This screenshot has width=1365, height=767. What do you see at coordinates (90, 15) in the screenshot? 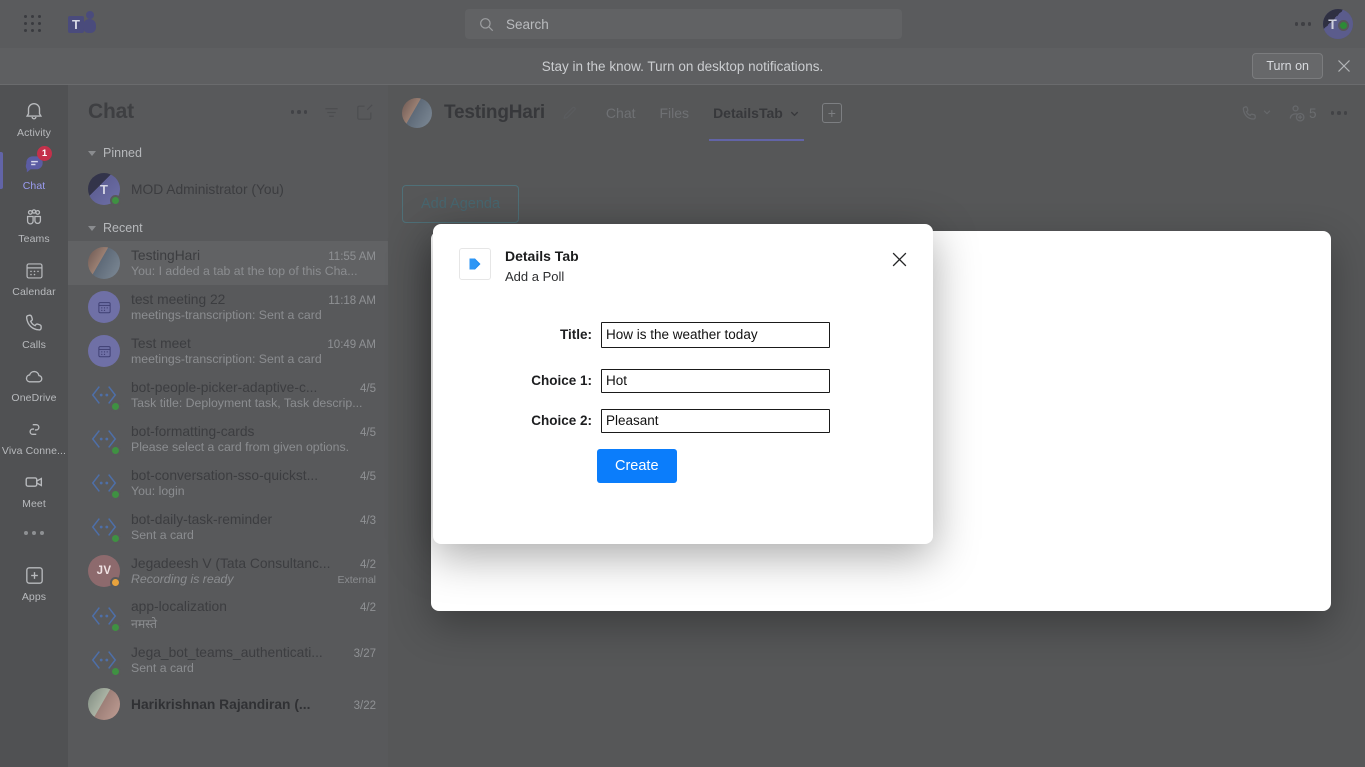
I see `teams-logo-head` at bounding box center [90, 15].